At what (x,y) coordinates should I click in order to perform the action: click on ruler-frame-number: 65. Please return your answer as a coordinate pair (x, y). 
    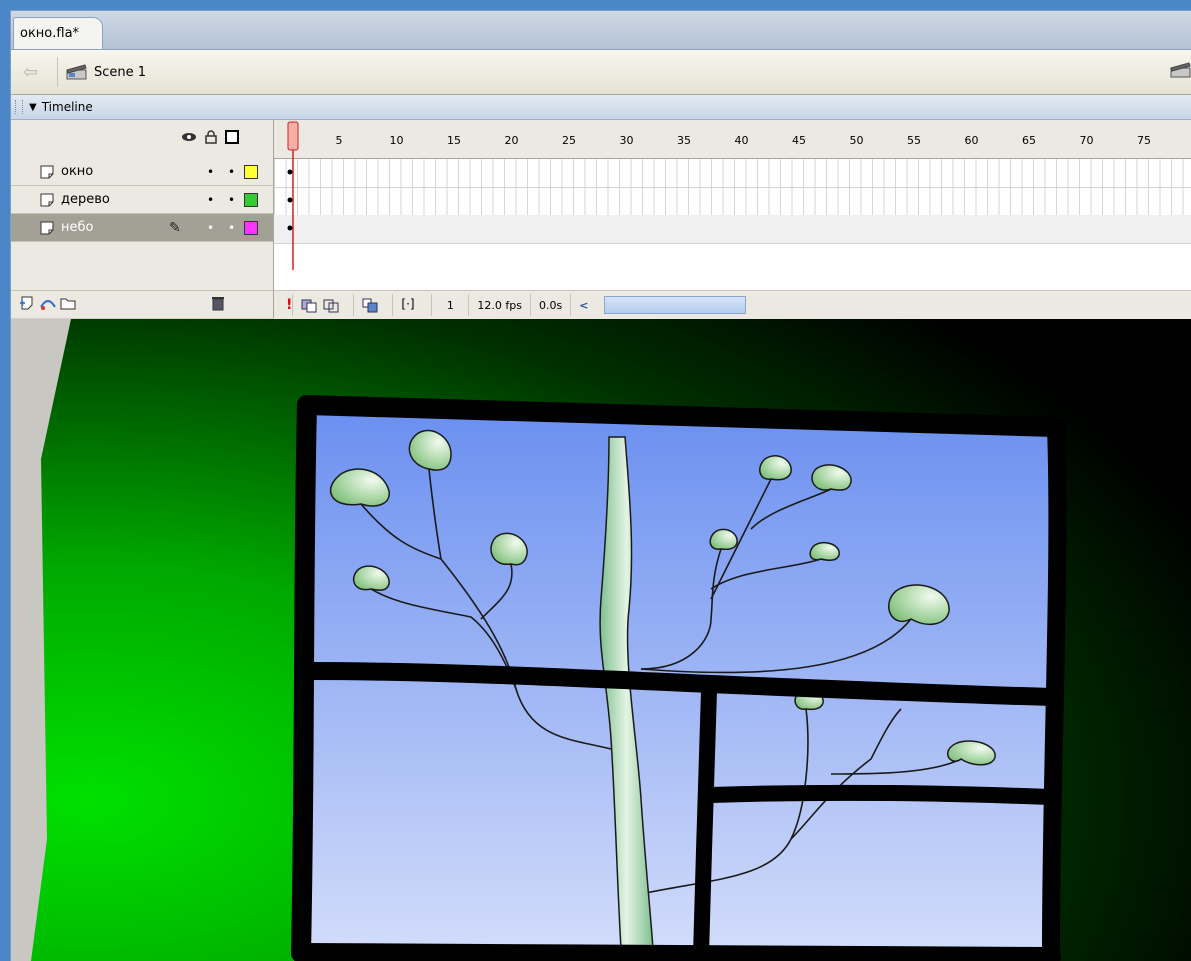
    Looking at the image, I should click on (1029, 140).